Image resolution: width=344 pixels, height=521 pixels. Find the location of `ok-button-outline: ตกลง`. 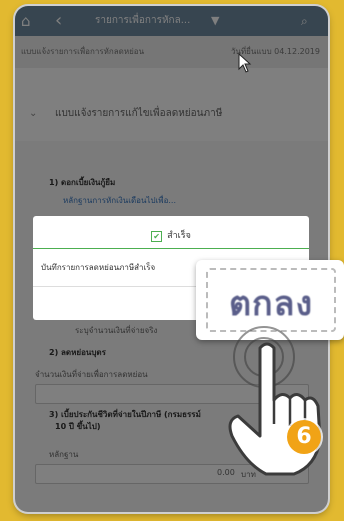

ok-button-outline: ตกลง is located at coordinates (271, 300).